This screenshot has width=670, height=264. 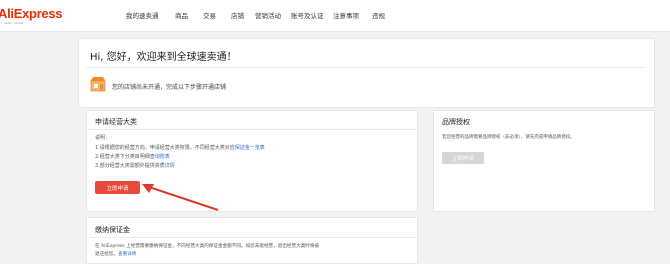 What do you see at coordinates (31, 13) in the screenshot?
I see `aliexpress-logo: AliExpress` at bounding box center [31, 13].